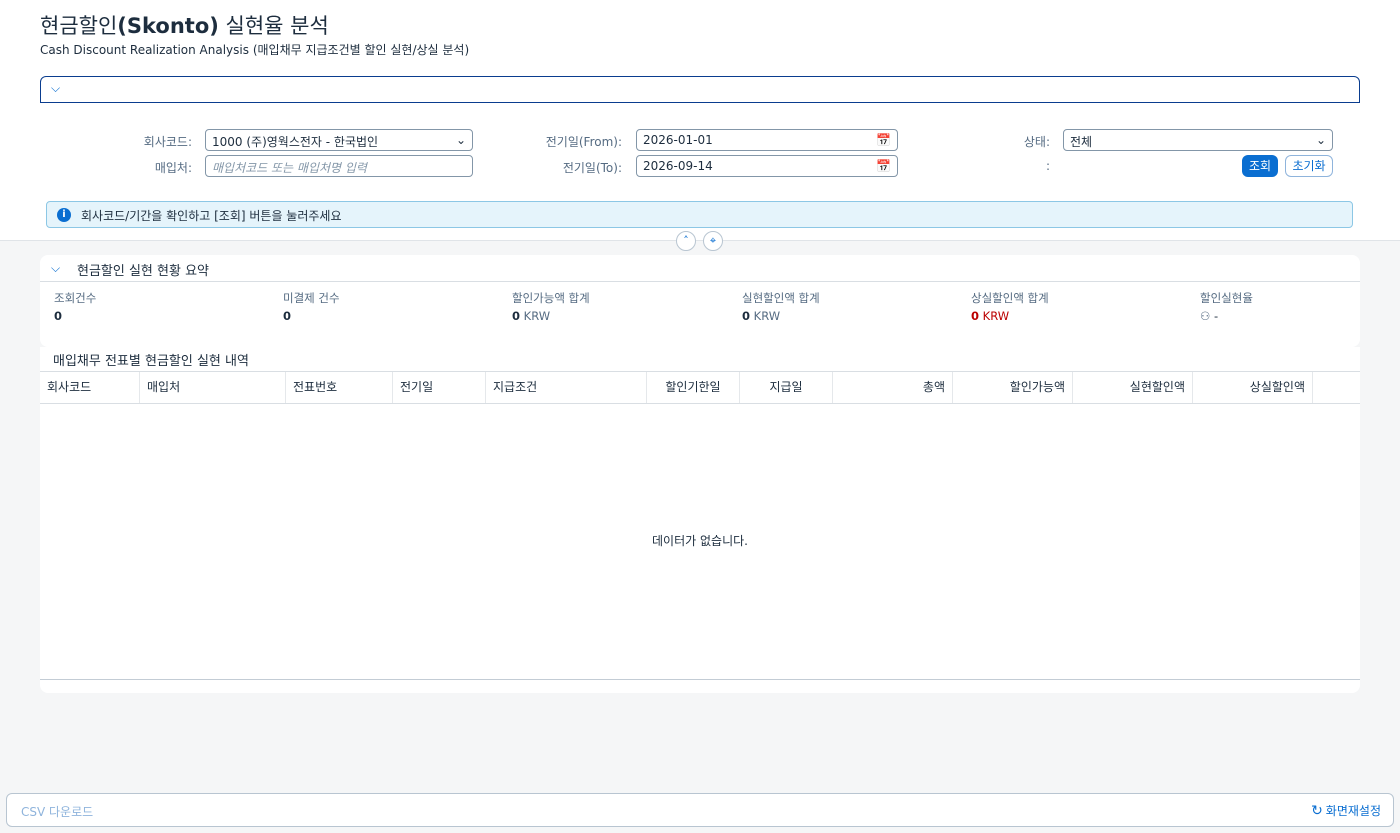  I want to click on column-header: 전기일, so click(439, 387).